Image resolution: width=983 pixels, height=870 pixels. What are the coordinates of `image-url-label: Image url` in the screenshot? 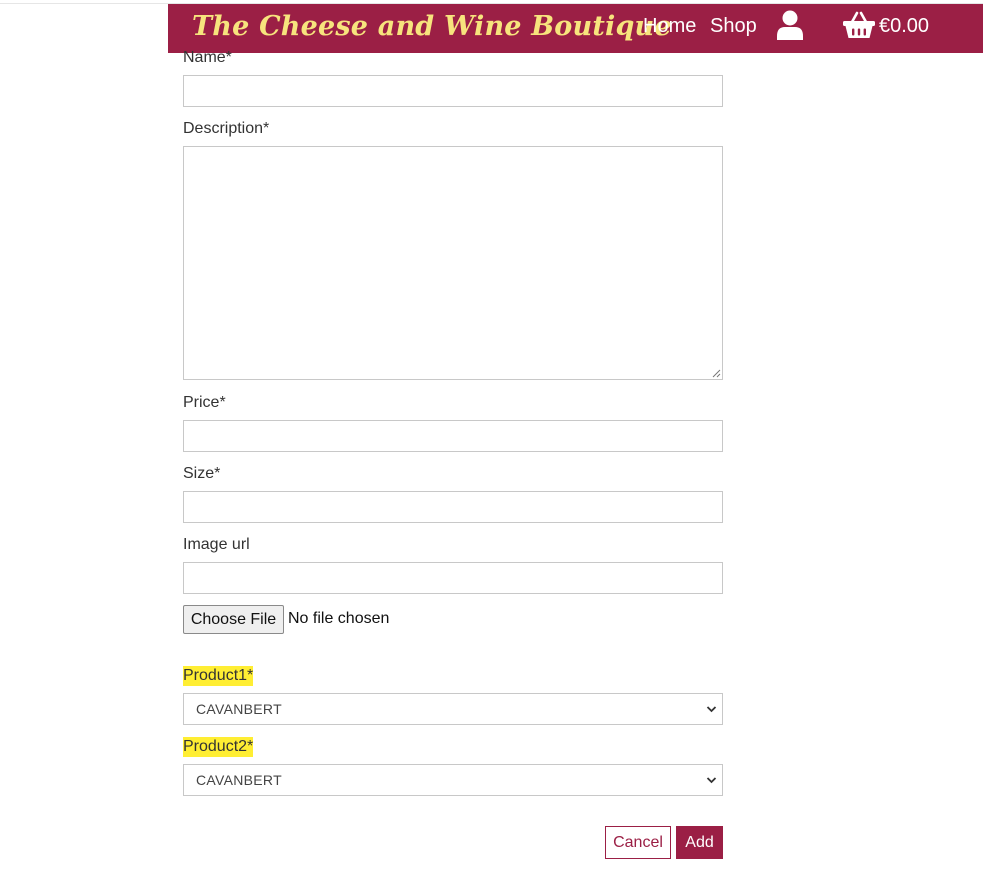 It's located at (216, 544).